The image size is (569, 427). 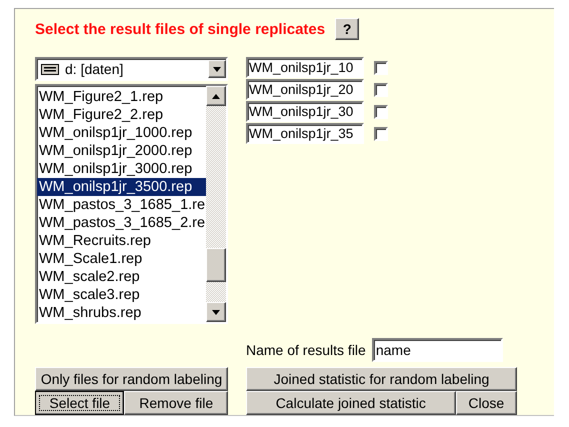 What do you see at coordinates (381, 379) in the screenshot?
I see `joined-random-statistic-button: Joined statistic for random labeling` at bounding box center [381, 379].